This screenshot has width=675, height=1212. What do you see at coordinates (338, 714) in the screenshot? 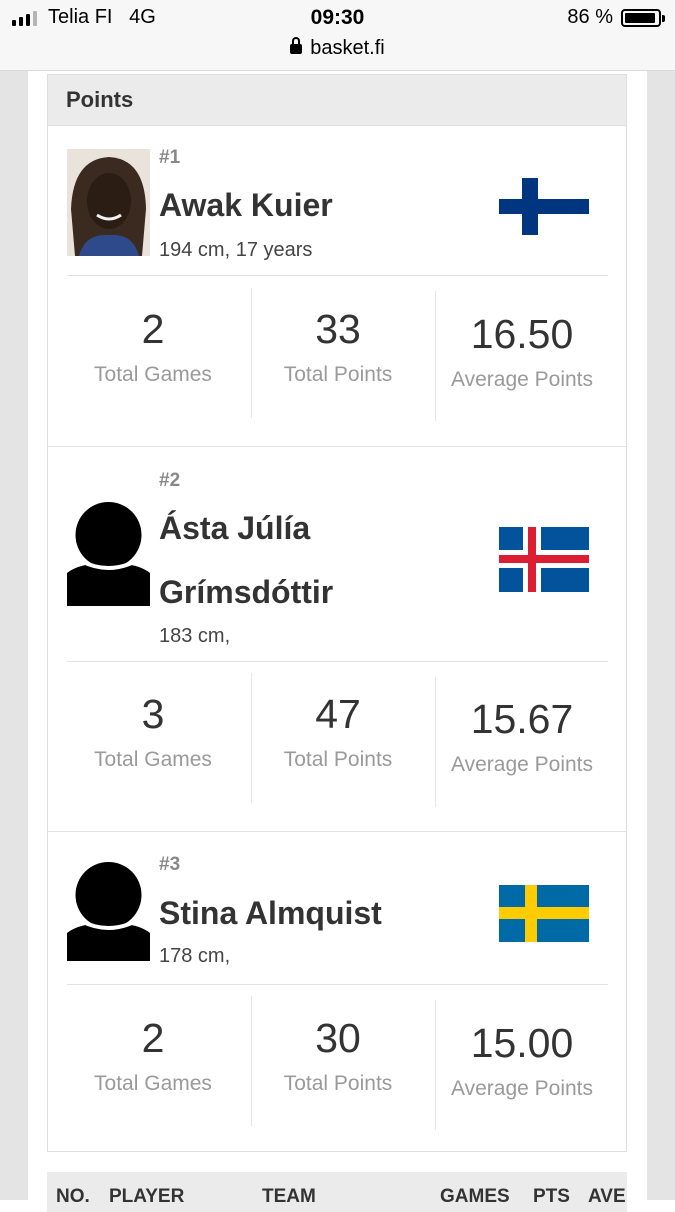
I see `stat-value: 47` at bounding box center [338, 714].